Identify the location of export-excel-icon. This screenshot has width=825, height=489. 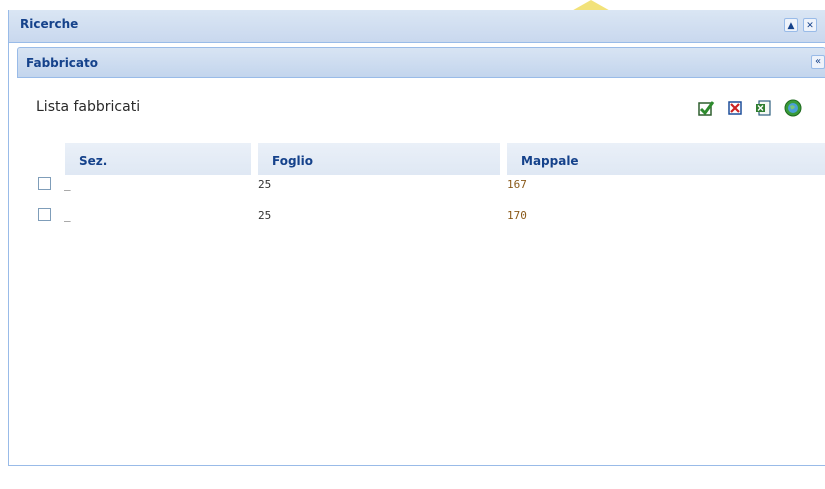
(764, 108).